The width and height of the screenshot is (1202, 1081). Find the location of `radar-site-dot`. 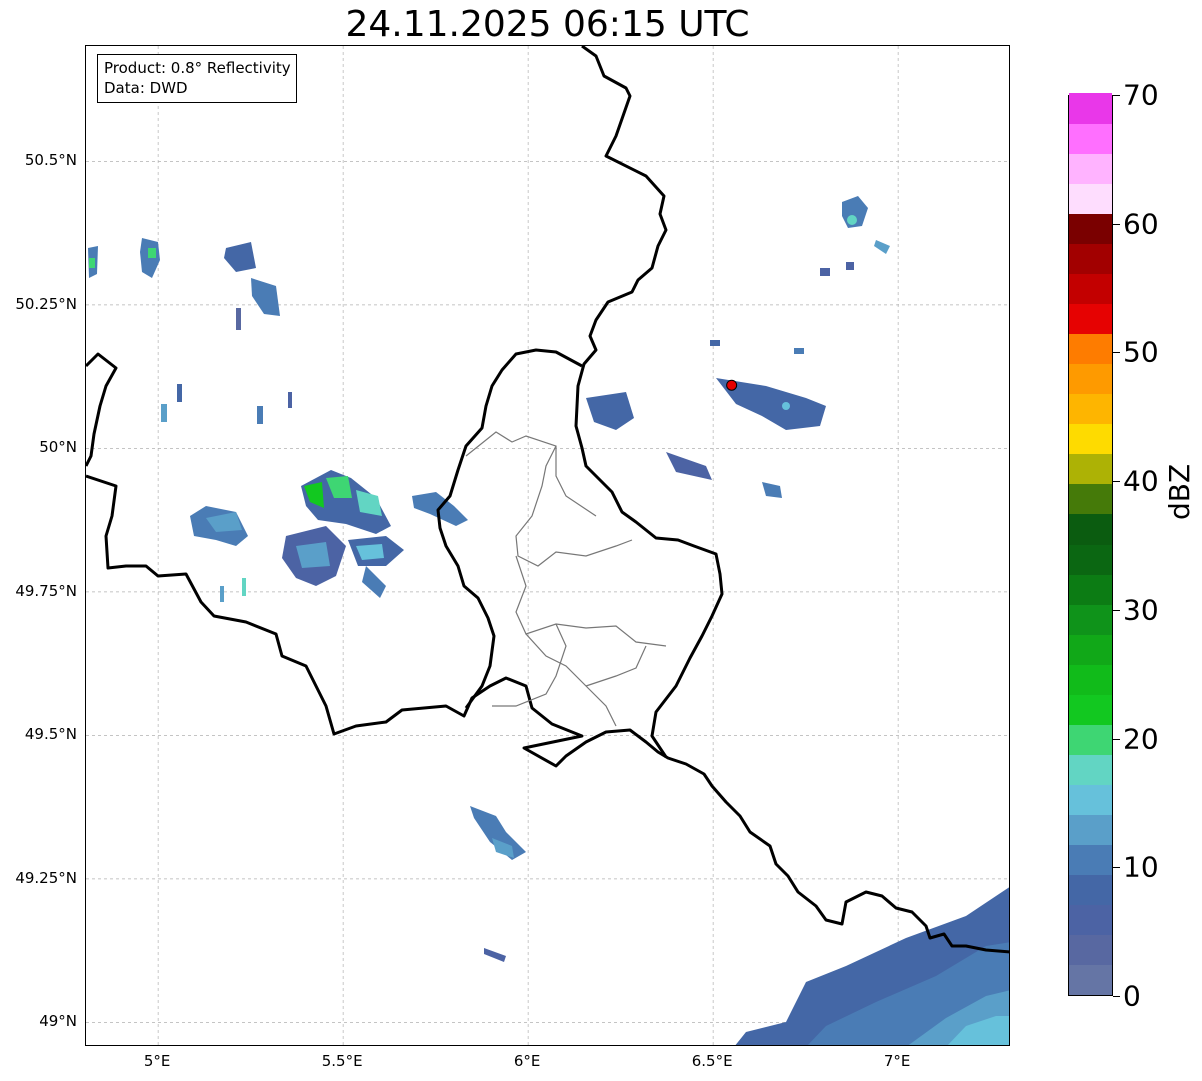

radar-site-dot is located at coordinates (732, 385).